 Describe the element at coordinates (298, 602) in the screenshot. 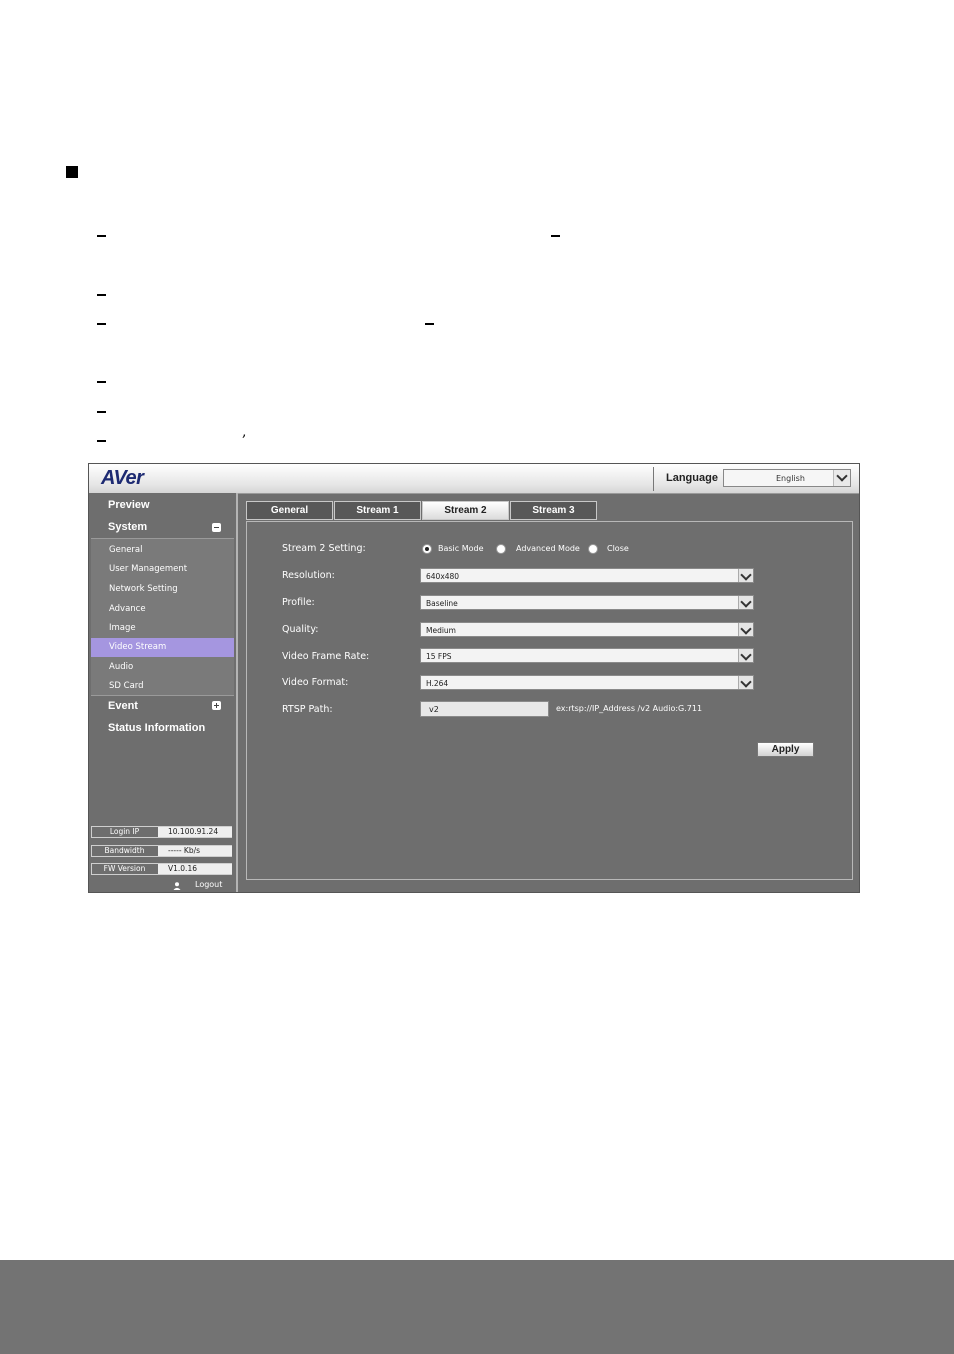

I see `profile-label: Profile:` at that location.